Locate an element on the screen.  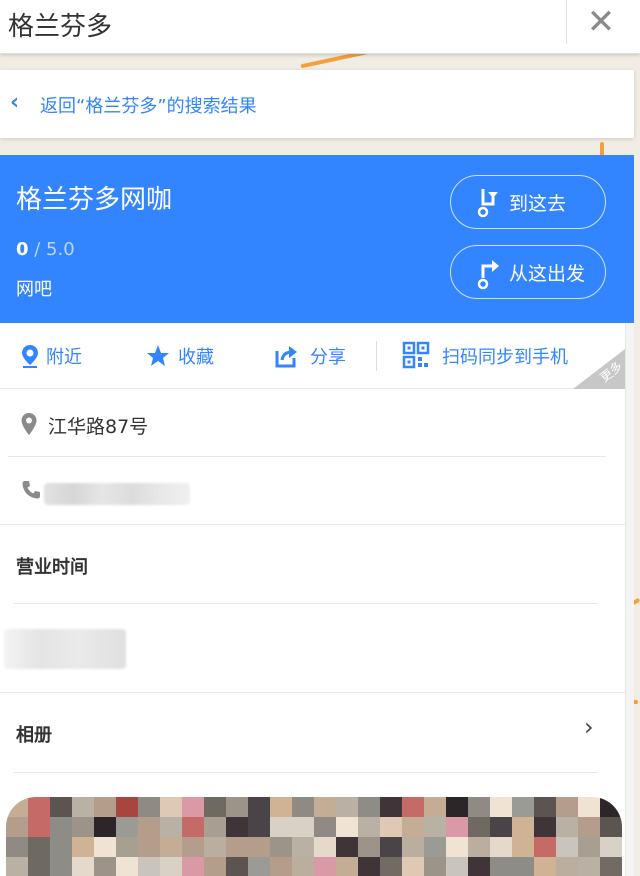
phone-row is located at coordinates (312, 490).